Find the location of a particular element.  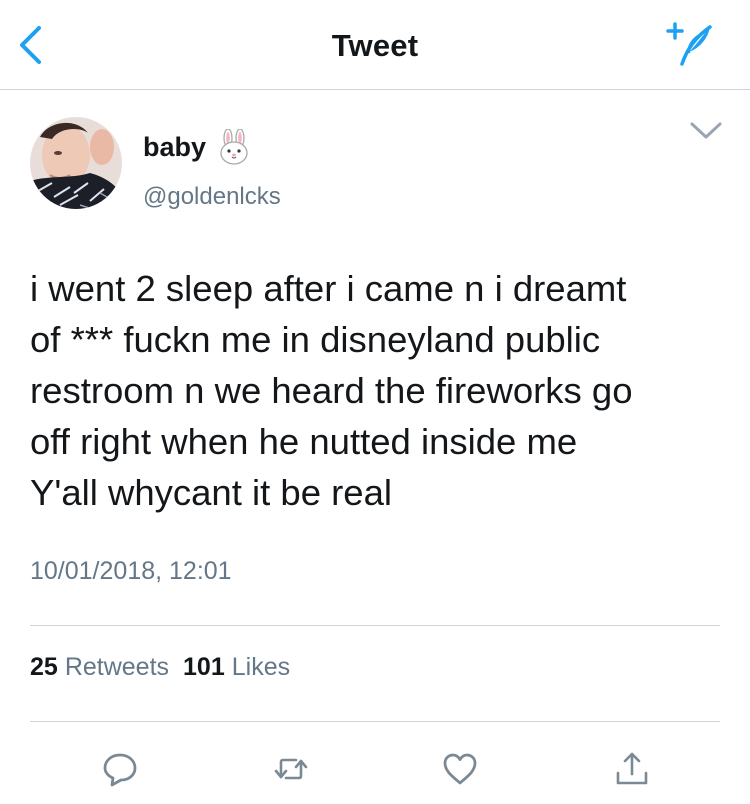

chevron-down-icon is located at coordinates (706, 130).